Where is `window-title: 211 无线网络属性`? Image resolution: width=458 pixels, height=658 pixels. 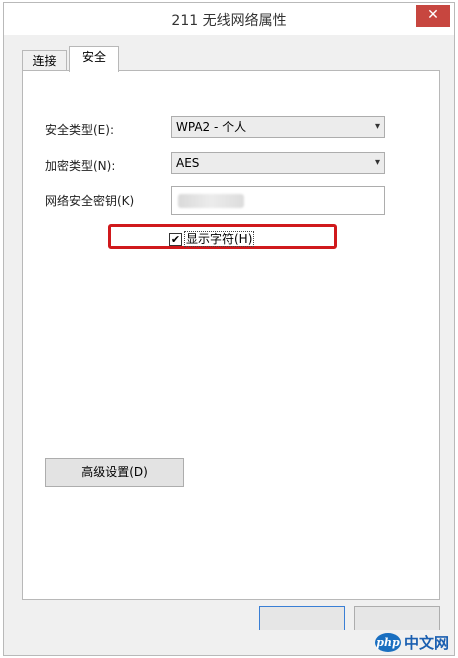 window-title: 211 无线网络属性 is located at coordinates (229, 21).